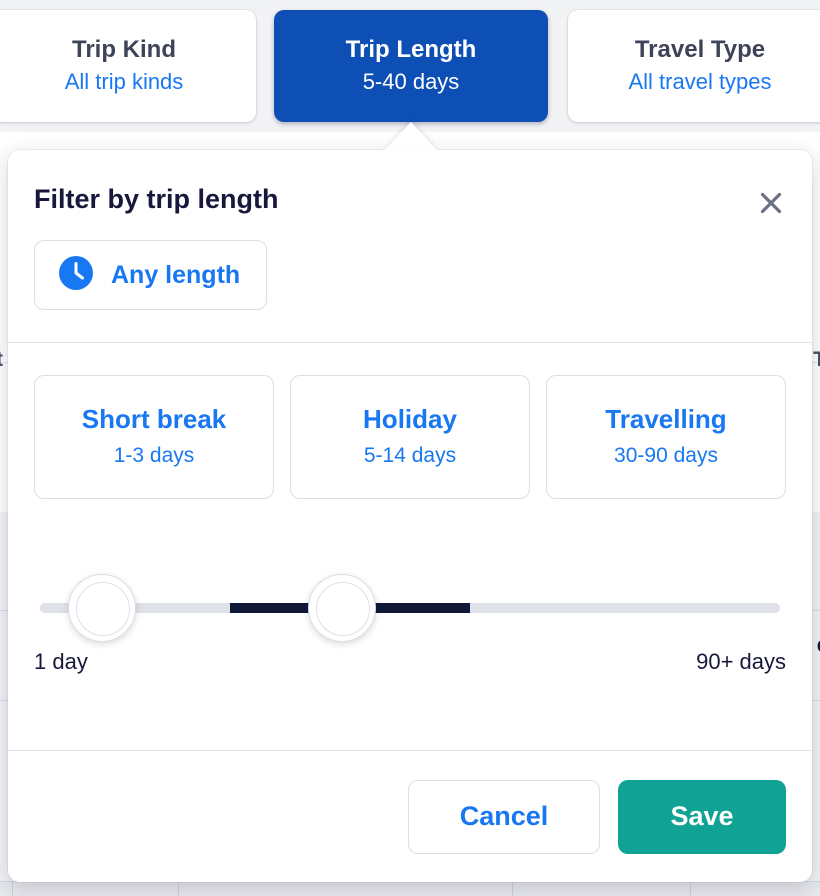  I want to click on close-button, so click(771, 203).